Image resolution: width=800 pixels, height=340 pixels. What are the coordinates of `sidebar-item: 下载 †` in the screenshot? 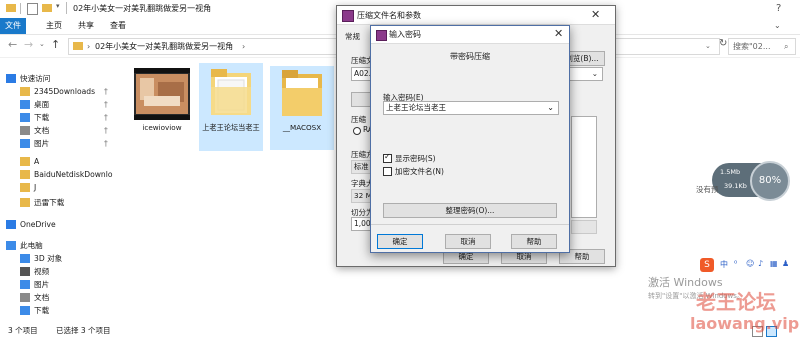 It's located at (59, 117).